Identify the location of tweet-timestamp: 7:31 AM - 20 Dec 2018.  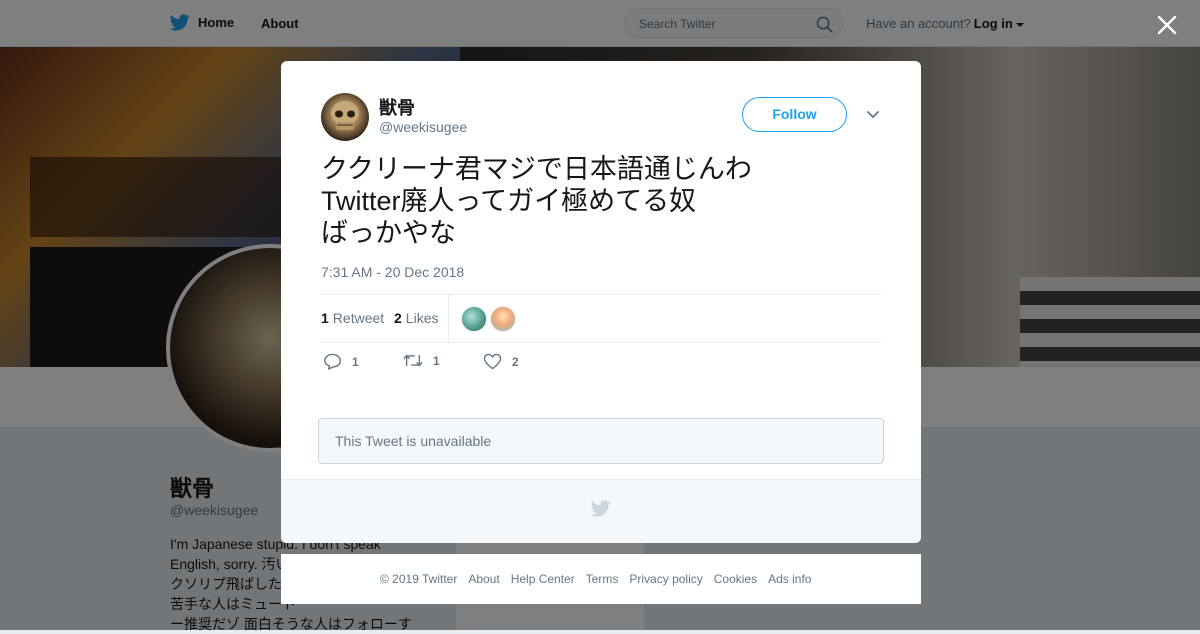
(392, 272).